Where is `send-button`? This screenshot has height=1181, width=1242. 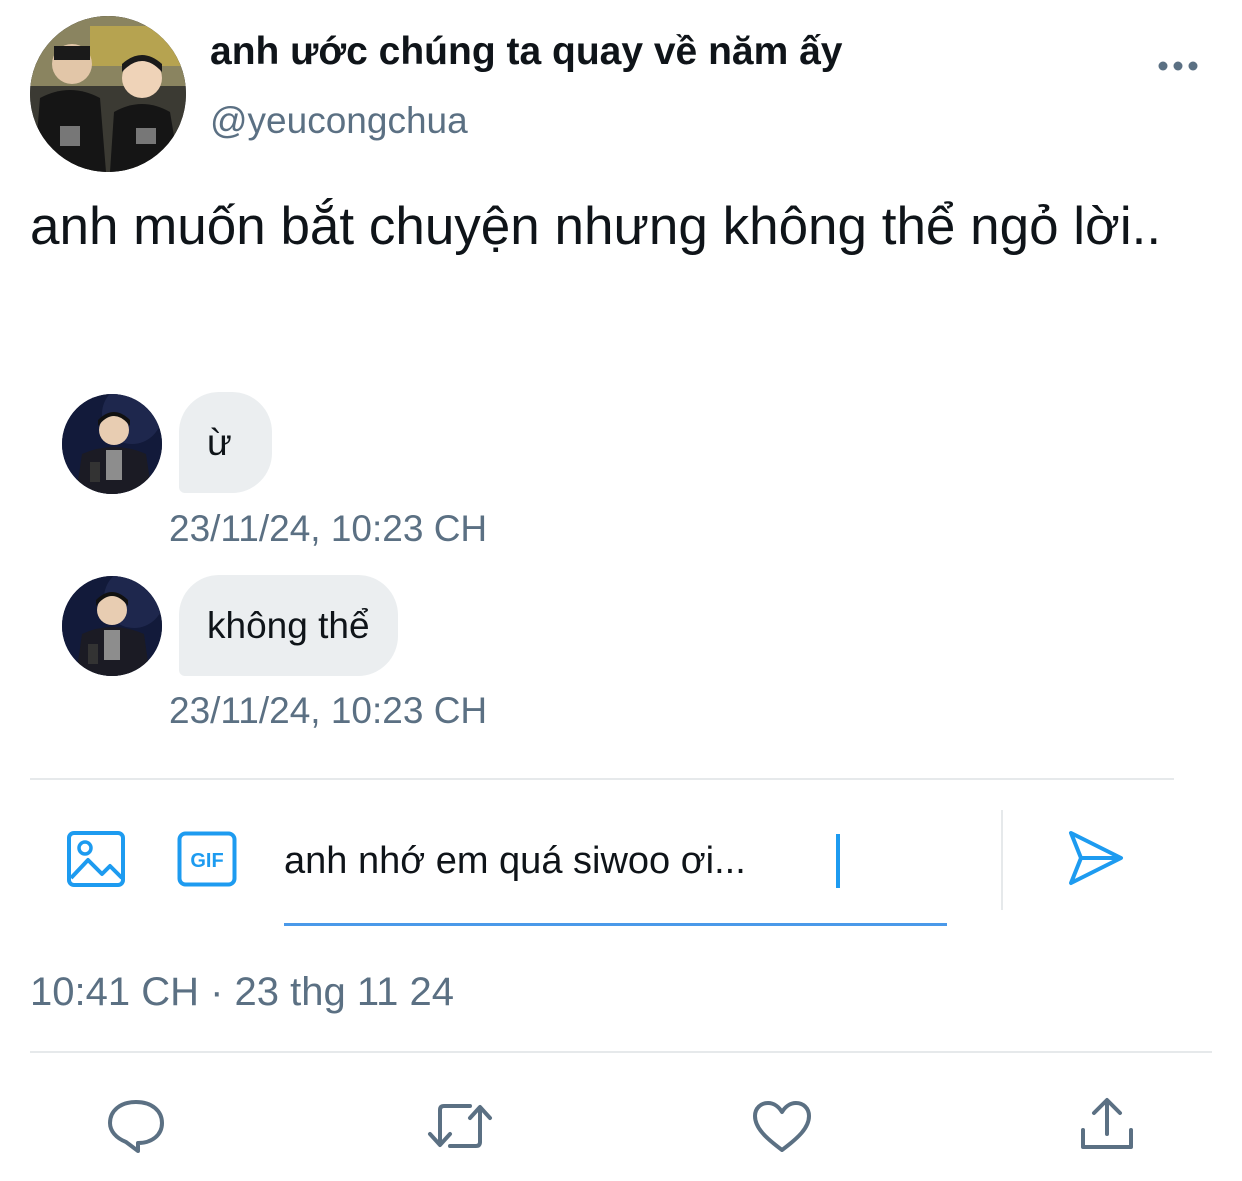
send-button is located at coordinates (1096, 858).